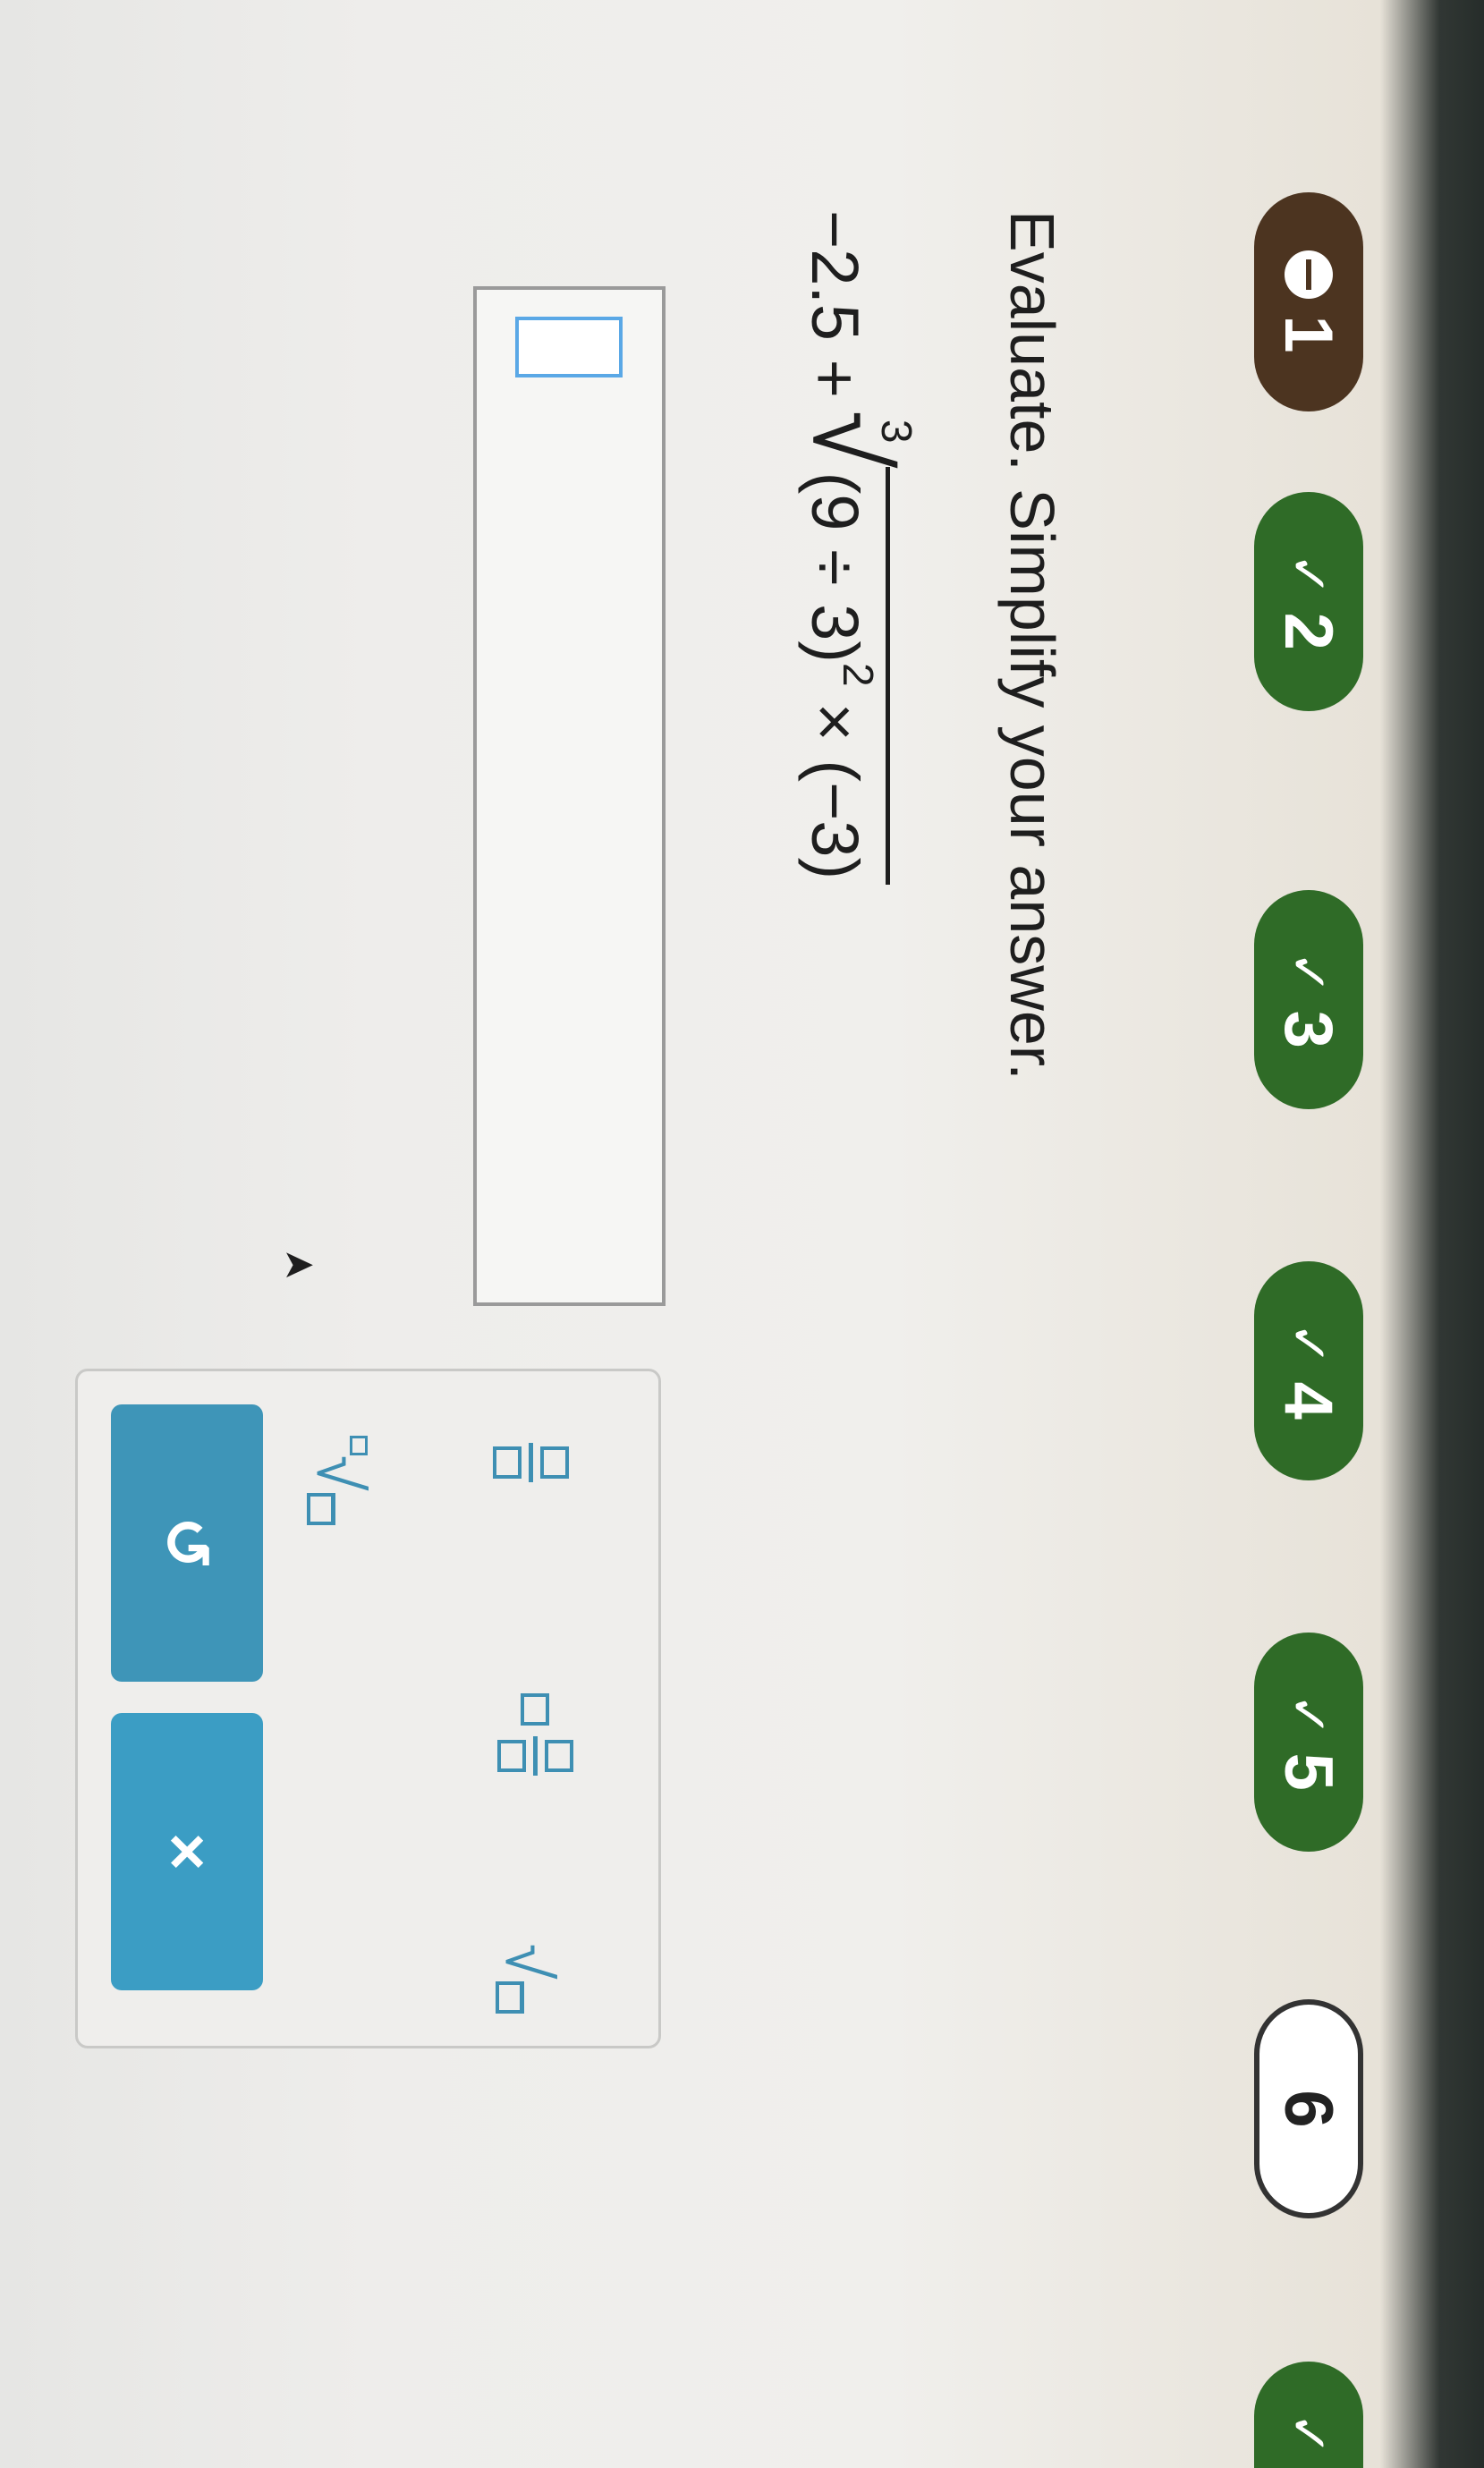  I want to click on radicand-base: (9 ÷ 3), so click(835, 567).